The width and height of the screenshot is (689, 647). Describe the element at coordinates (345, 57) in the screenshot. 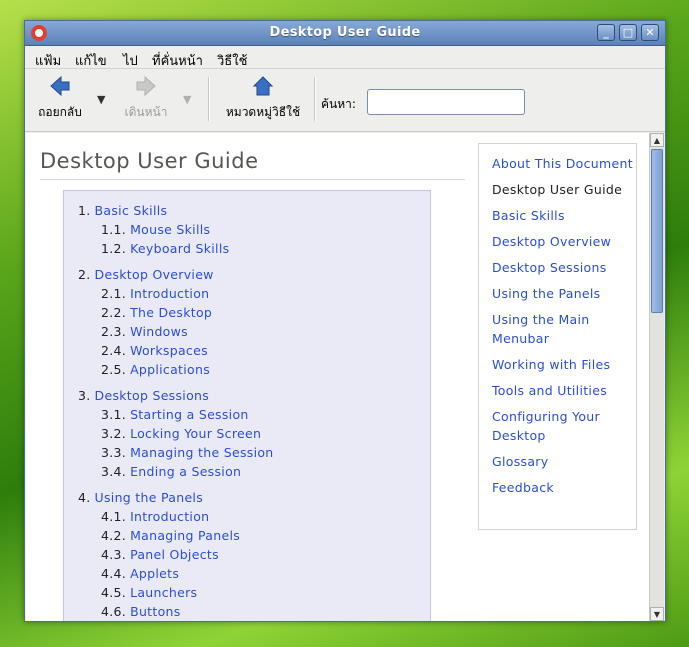

I see `menubar: แฟ้ม แก้ไข ไป ที่คั่นหน้า วิธีใช้` at that location.